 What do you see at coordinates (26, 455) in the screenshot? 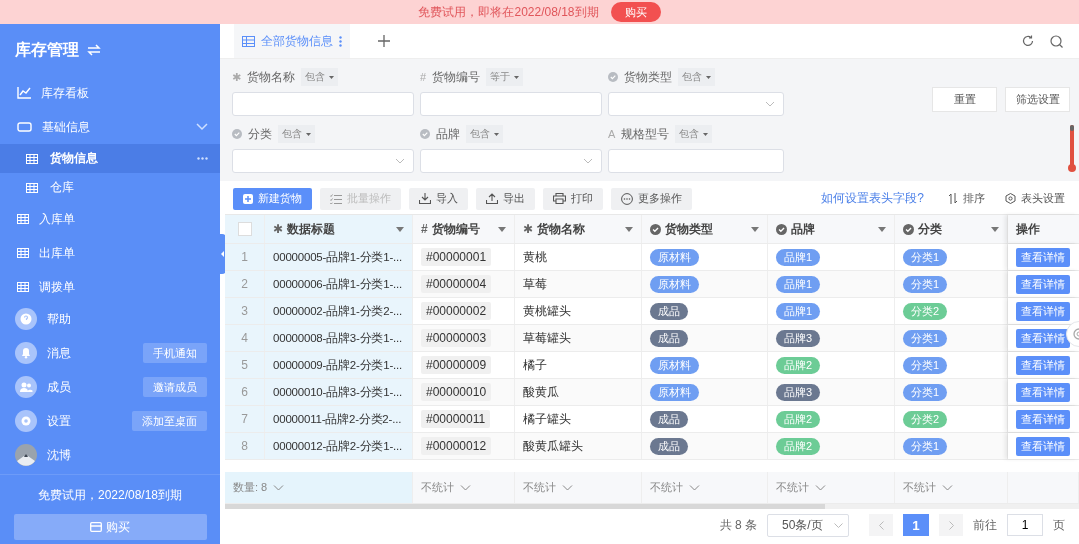
I see `avatar` at bounding box center [26, 455].